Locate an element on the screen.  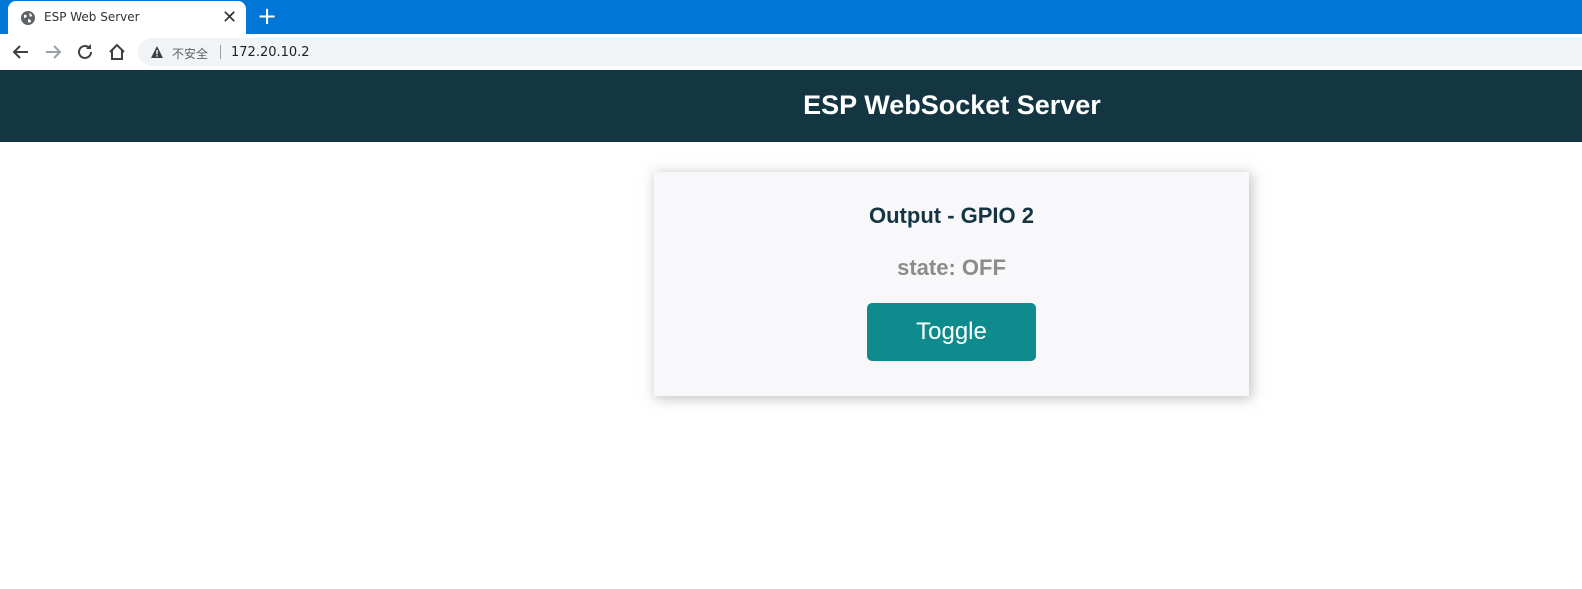
arrow-right-icon is located at coordinates (54, 52).